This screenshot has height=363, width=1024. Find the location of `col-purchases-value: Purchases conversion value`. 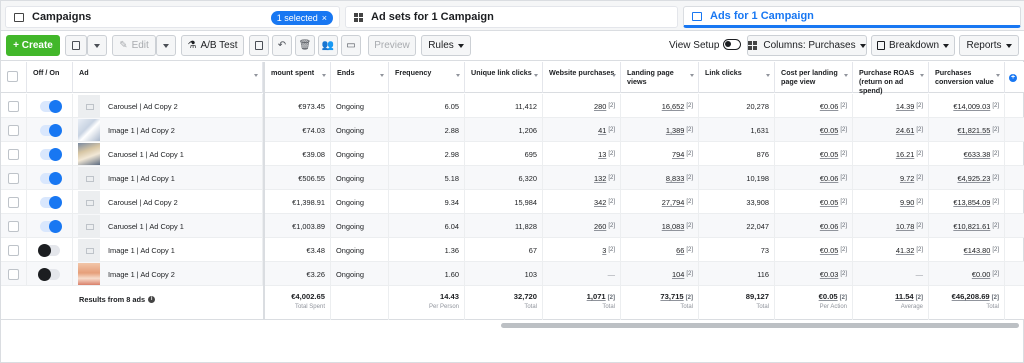

col-purchases-value: Purchases conversion value is located at coordinates (967, 77).